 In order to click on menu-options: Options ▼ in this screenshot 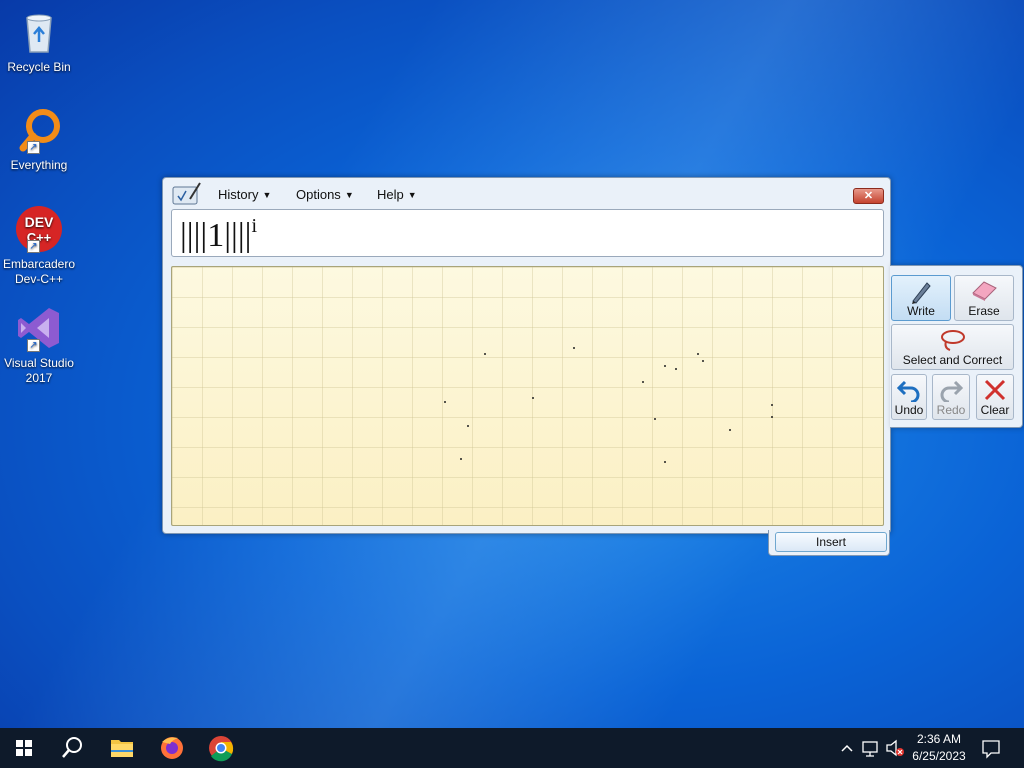, I will do `click(325, 194)`.